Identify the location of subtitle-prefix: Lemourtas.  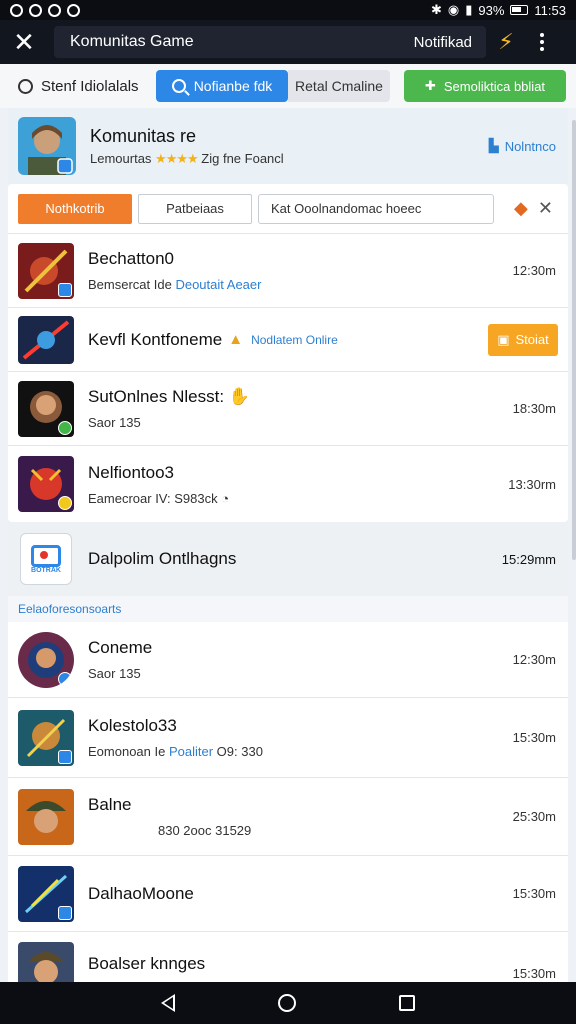
(121, 158).